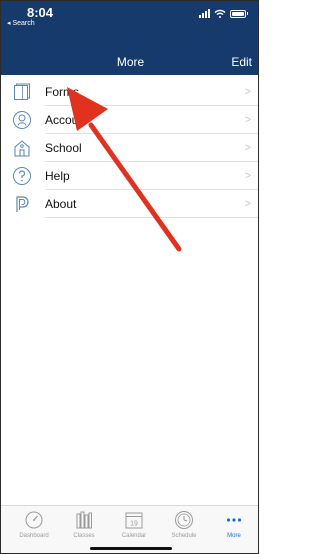 The image size is (320, 554). I want to click on tab-dashboard: Dashboard, so click(34, 524).